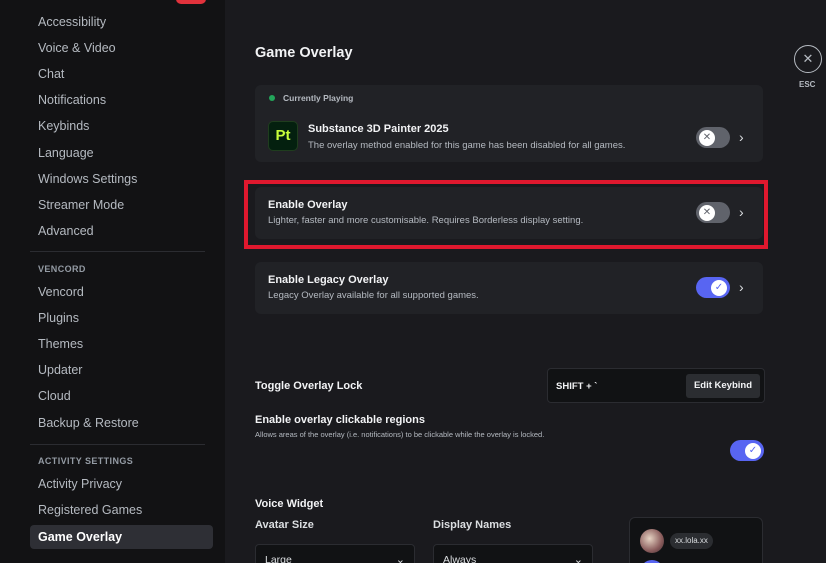 This screenshot has height=563, width=826. Describe the element at coordinates (121, 510) in the screenshot. I see `sidebar-item-registered-games: Registered Games` at that location.